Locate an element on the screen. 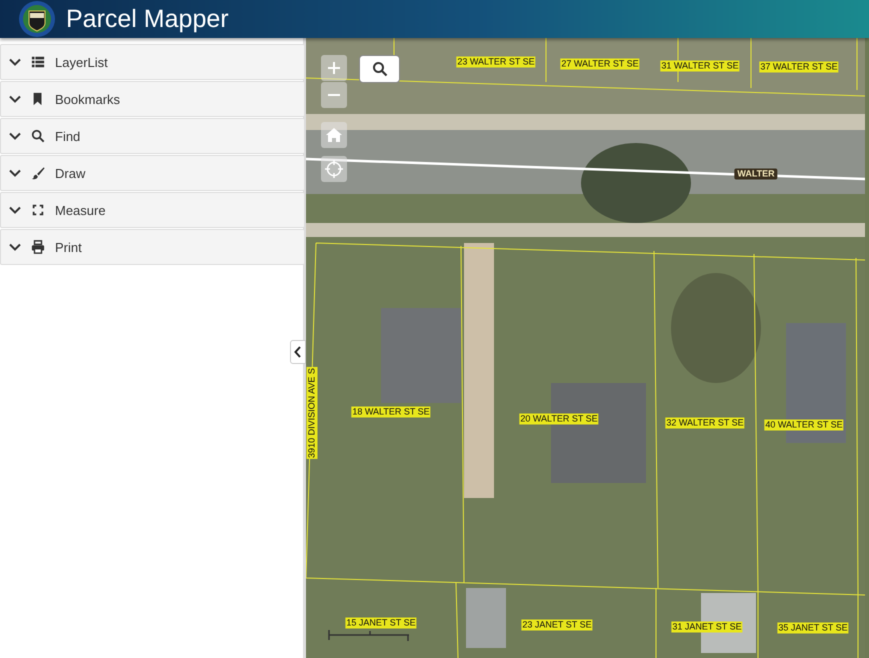 This screenshot has height=658, width=869. parcel-label: 3910 DIVISION AVE S is located at coordinates (312, 413).